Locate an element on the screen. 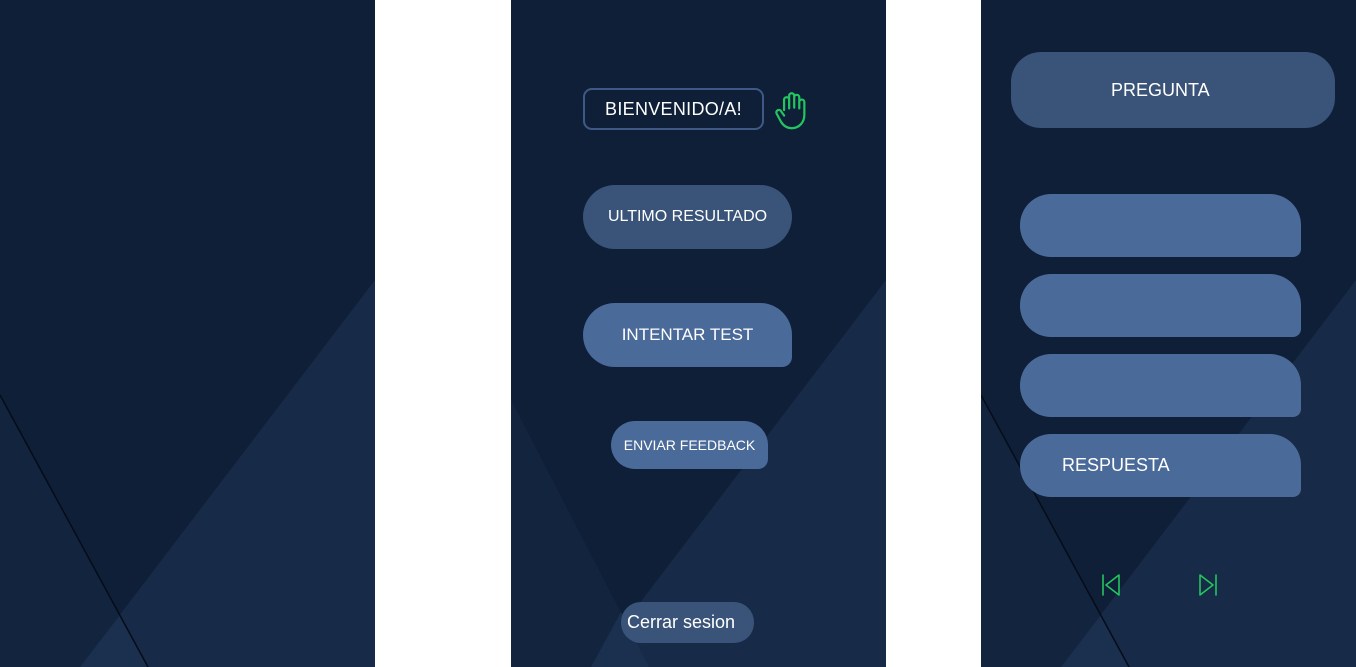 The image size is (1356, 667). skip-forward-icon is located at coordinates (1208, 585).